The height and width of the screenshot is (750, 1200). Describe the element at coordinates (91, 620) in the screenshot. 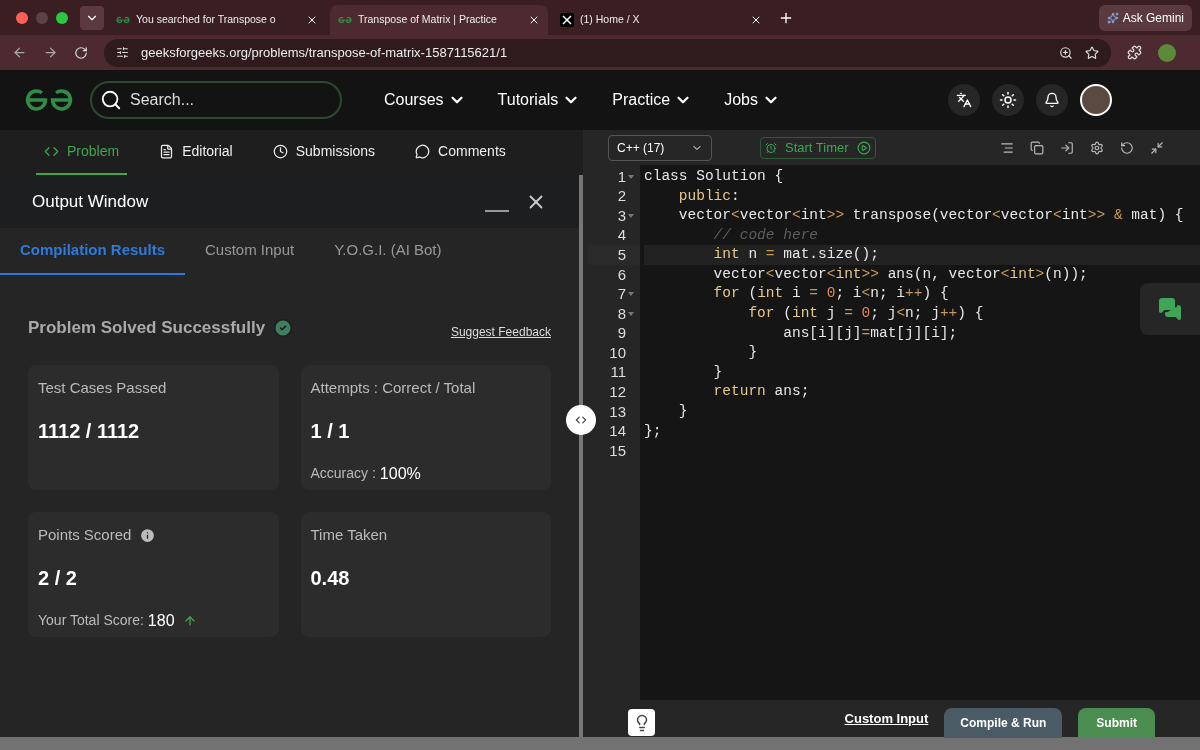

I see `stat-sub-label: Your Total Score:` at that location.